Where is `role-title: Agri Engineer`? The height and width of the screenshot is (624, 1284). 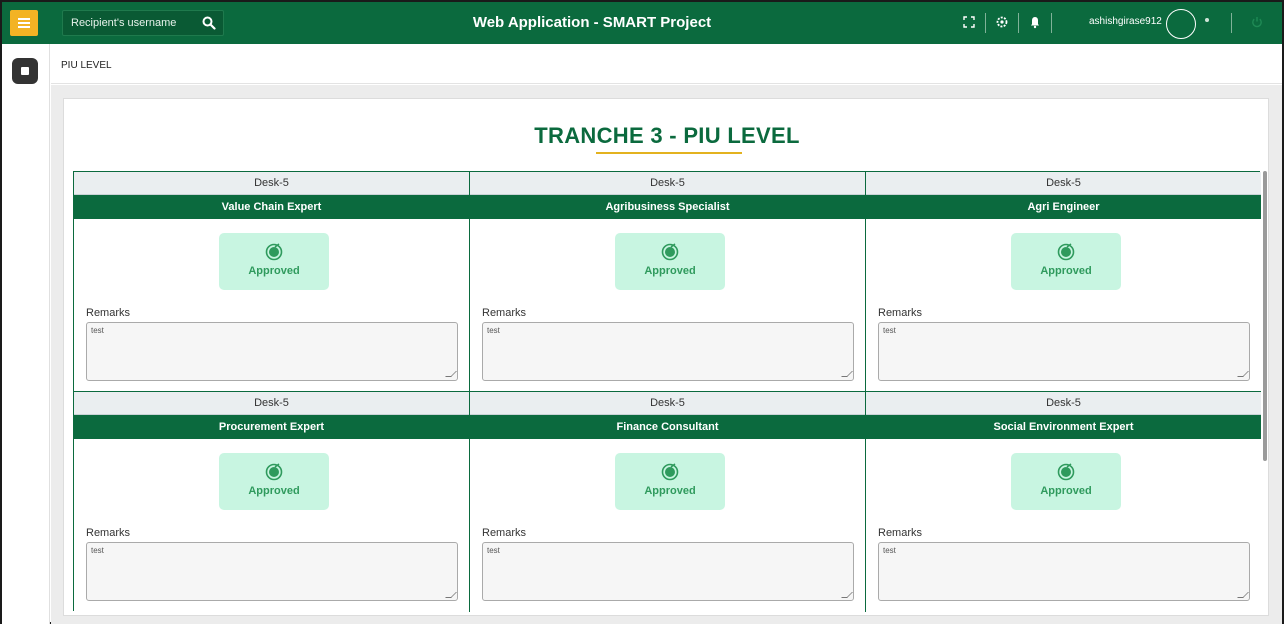
role-title: Agri Engineer is located at coordinates (1063, 207).